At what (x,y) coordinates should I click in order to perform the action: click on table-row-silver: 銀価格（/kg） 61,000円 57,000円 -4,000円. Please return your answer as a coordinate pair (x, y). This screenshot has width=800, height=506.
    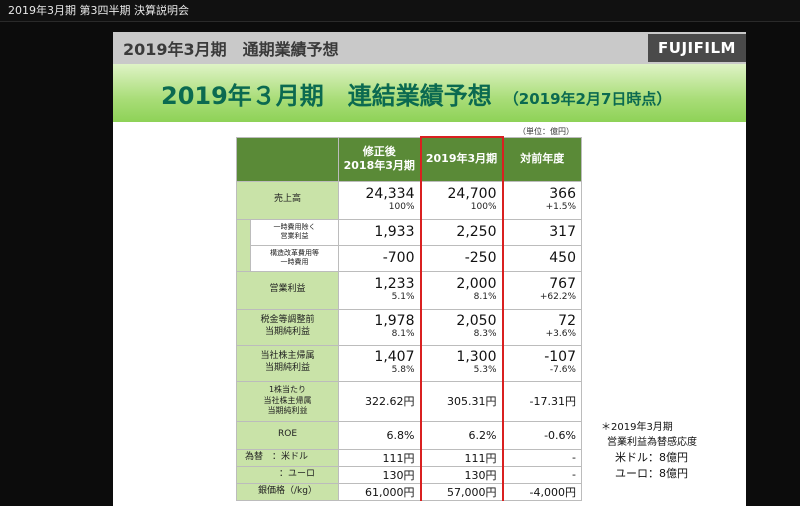
    Looking at the image, I should click on (409, 491).